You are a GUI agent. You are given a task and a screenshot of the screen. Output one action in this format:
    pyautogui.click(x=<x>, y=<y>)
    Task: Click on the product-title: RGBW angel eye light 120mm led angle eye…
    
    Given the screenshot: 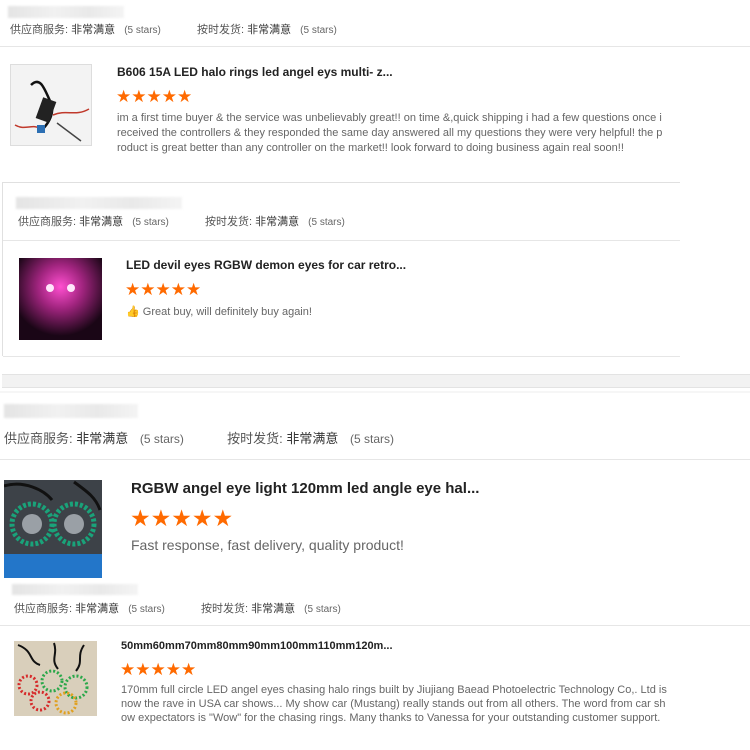 What is the action you would take?
    pyautogui.click(x=305, y=488)
    